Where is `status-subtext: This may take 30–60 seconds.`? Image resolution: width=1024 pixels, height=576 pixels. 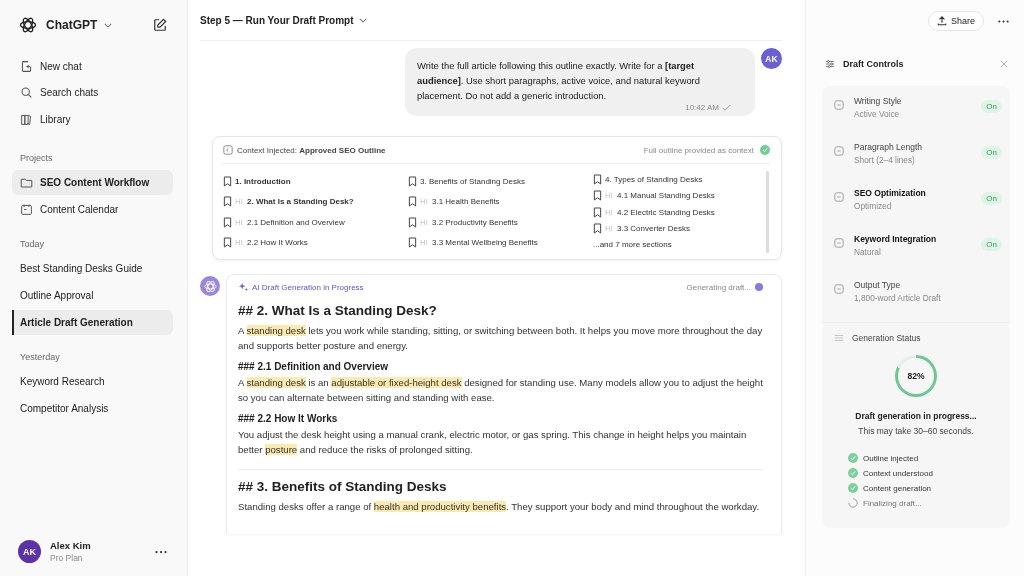
status-subtext: This may take 30–60 seconds. is located at coordinates (916, 431).